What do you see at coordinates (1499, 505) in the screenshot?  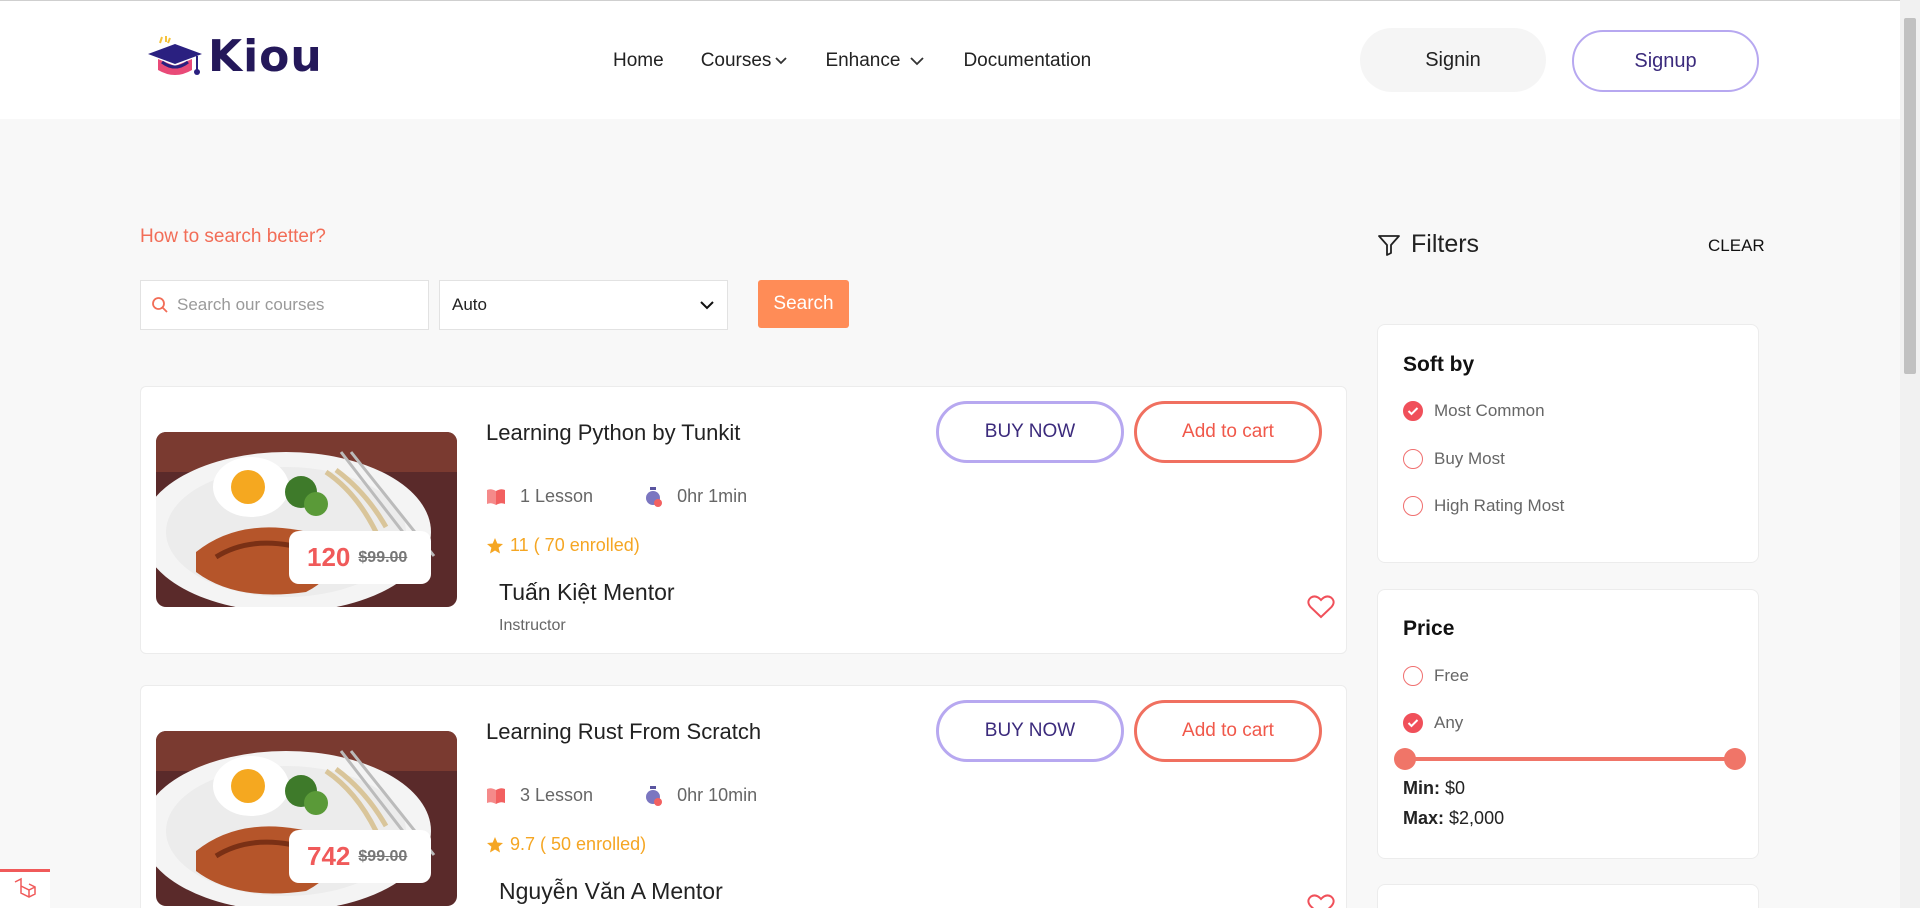 I see `sort-option-label: High Rating Most` at bounding box center [1499, 505].